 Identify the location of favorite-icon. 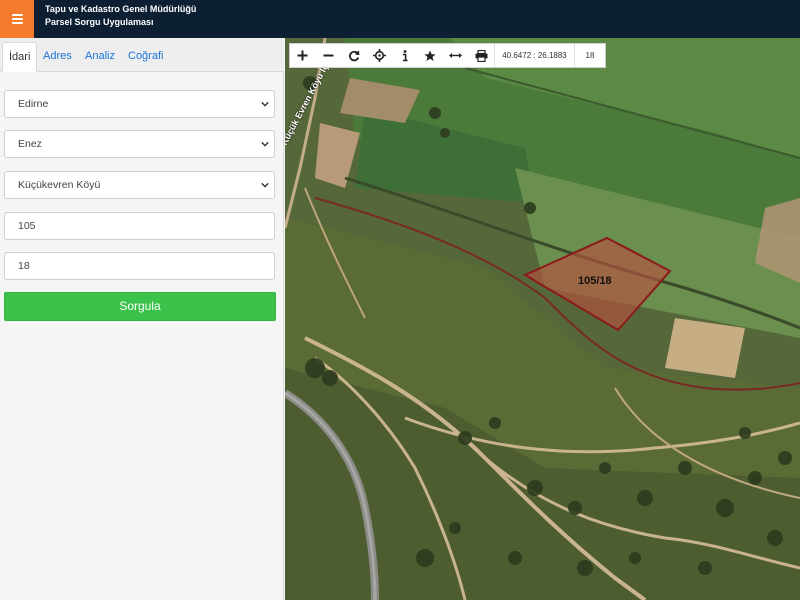
(431, 55).